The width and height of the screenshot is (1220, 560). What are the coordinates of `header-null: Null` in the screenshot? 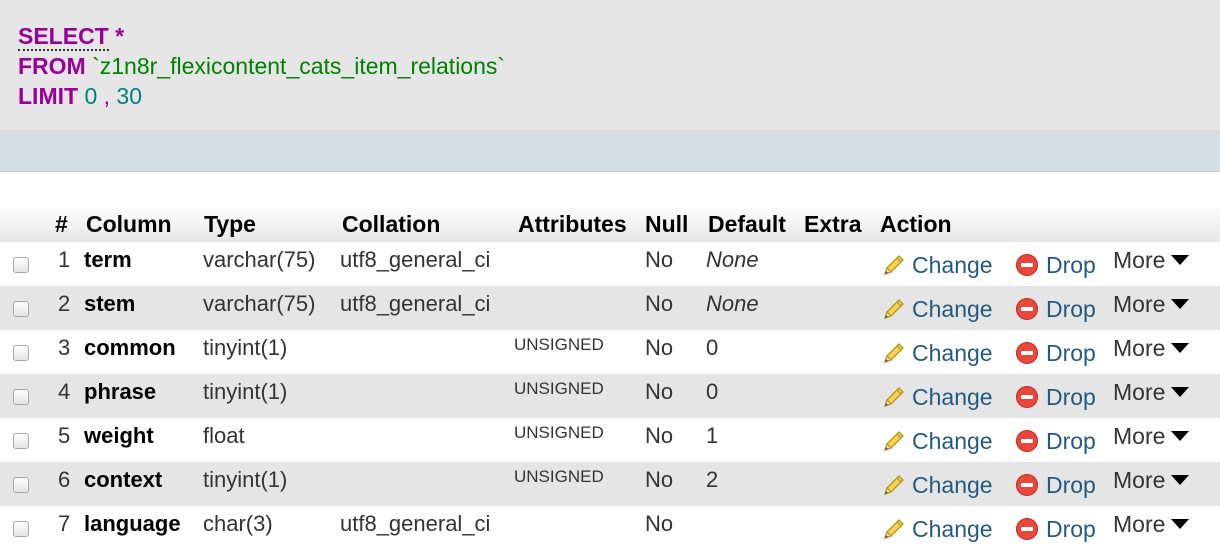 It's located at (666, 224).